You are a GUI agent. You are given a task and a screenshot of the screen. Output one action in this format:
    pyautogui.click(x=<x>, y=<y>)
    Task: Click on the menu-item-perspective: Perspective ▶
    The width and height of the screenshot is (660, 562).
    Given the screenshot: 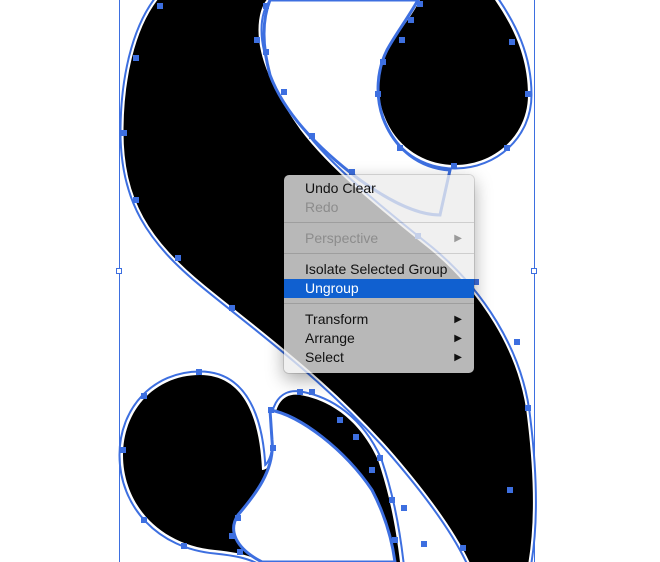 What is the action you would take?
    pyautogui.click(x=379, y=238)
    